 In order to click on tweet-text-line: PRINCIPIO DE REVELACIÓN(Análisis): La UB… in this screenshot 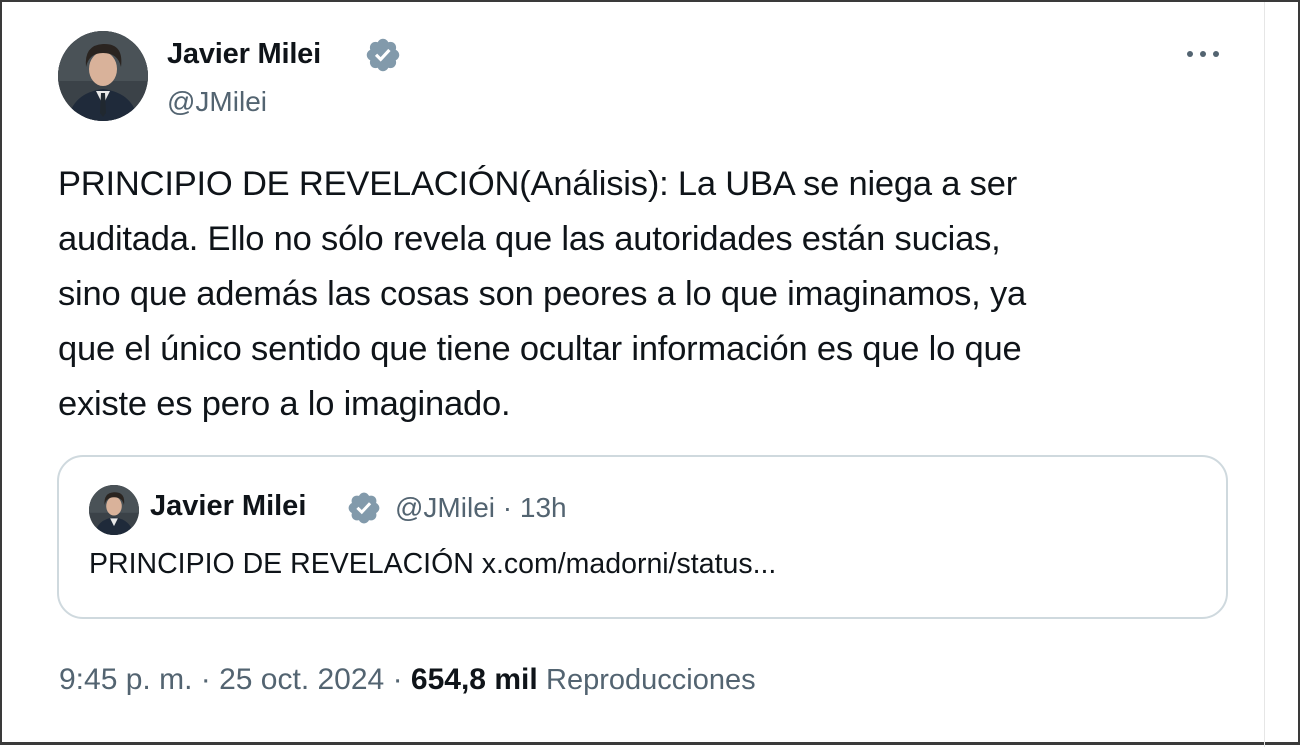, I will do `click(537, 184)`.